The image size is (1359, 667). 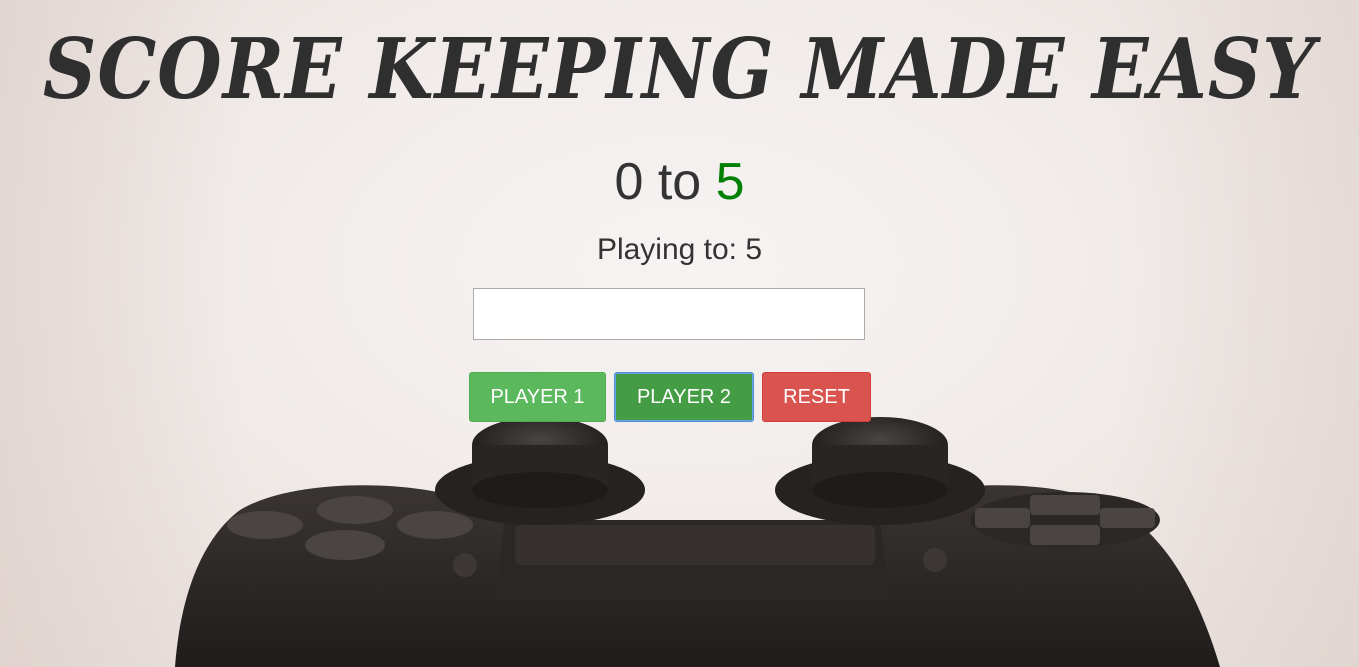 I want to click on score-separator: to, so click(x=679, y=182).